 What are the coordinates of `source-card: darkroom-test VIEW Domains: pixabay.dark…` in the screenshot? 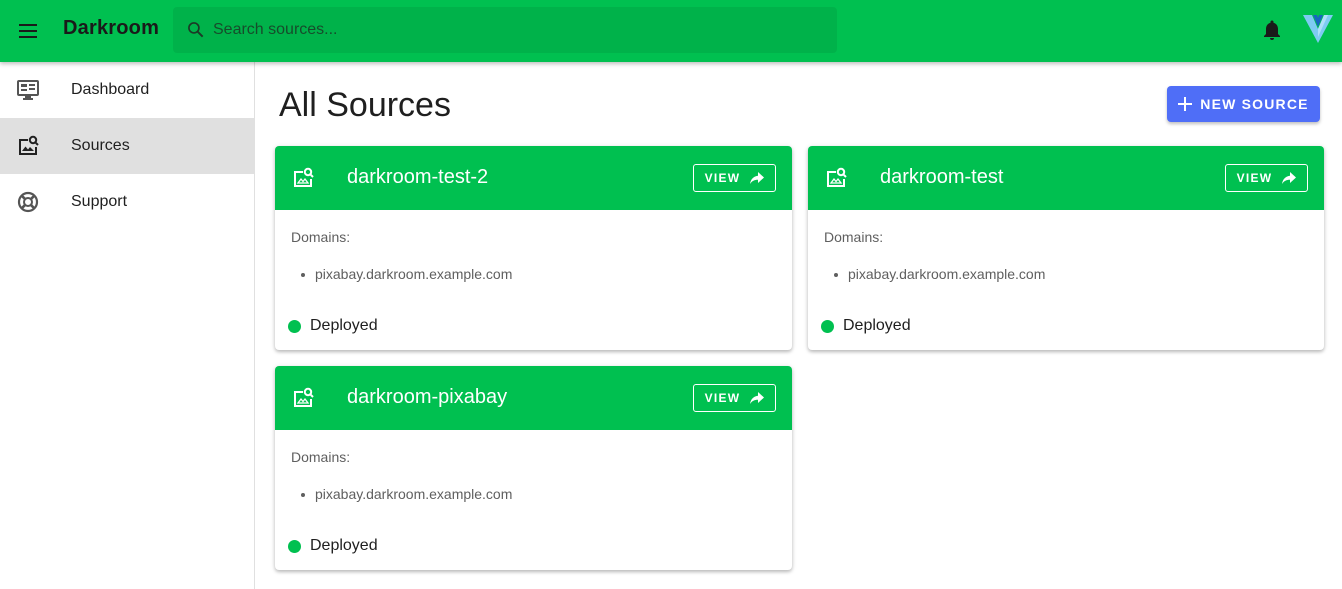 It's located at (1066, 248).